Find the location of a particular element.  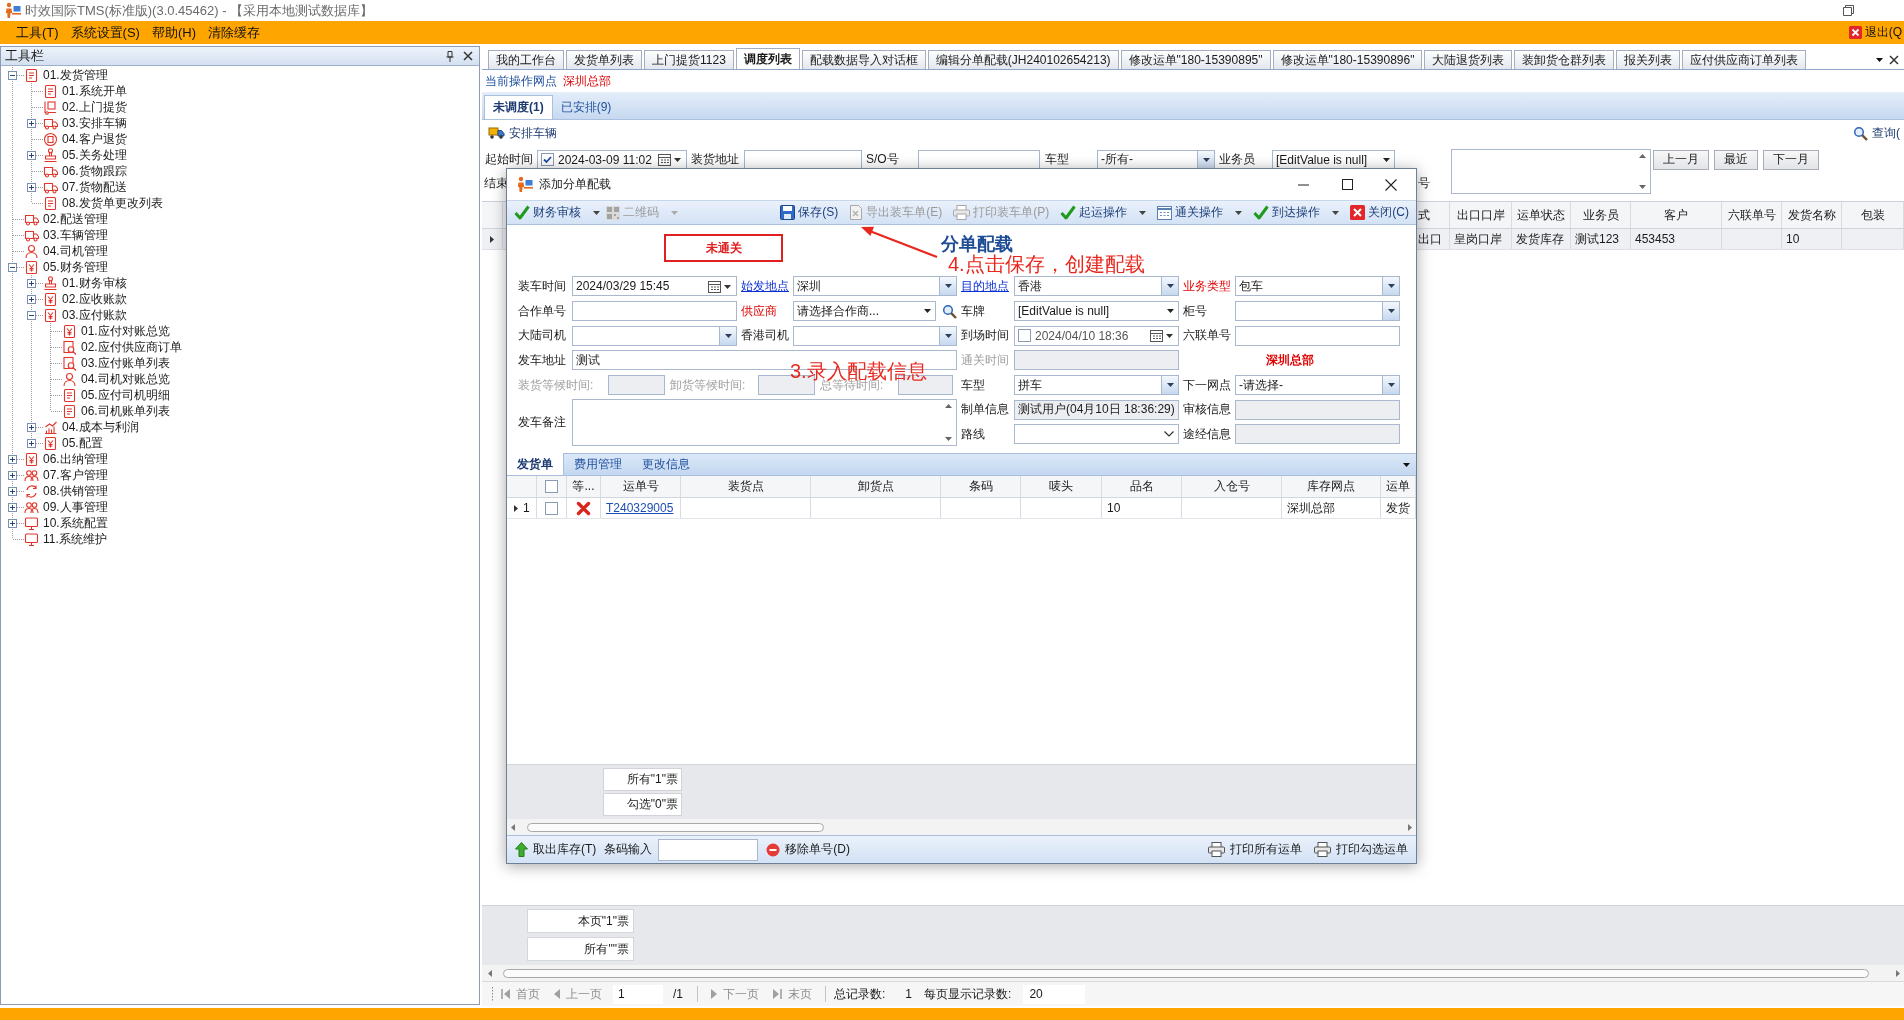

tab: 发货单 is located at coordinates (535, 464).